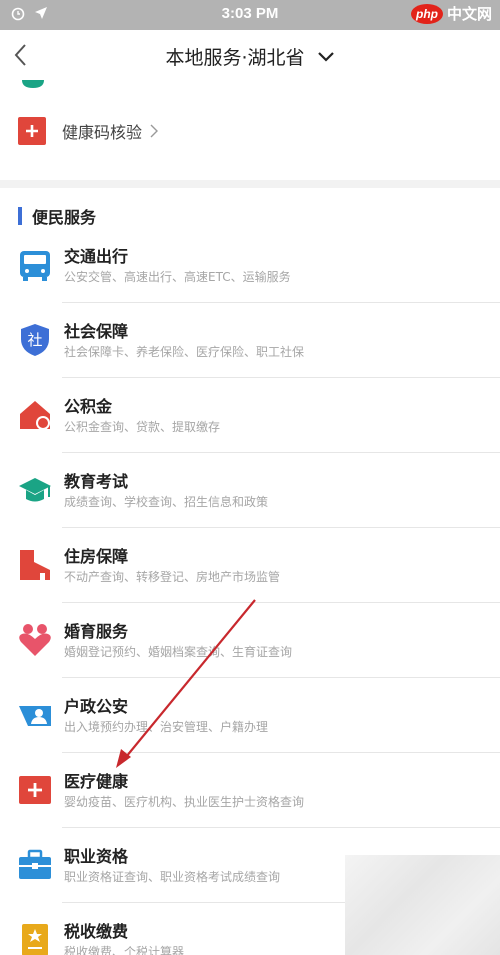 Image resolution: width=500 pixels, height=955 pixels. I want to click on service-item-marriage-birth: 婚育服务 婚姻登记预约、婚姻档案查询、生育证查询, so click(250, 640).